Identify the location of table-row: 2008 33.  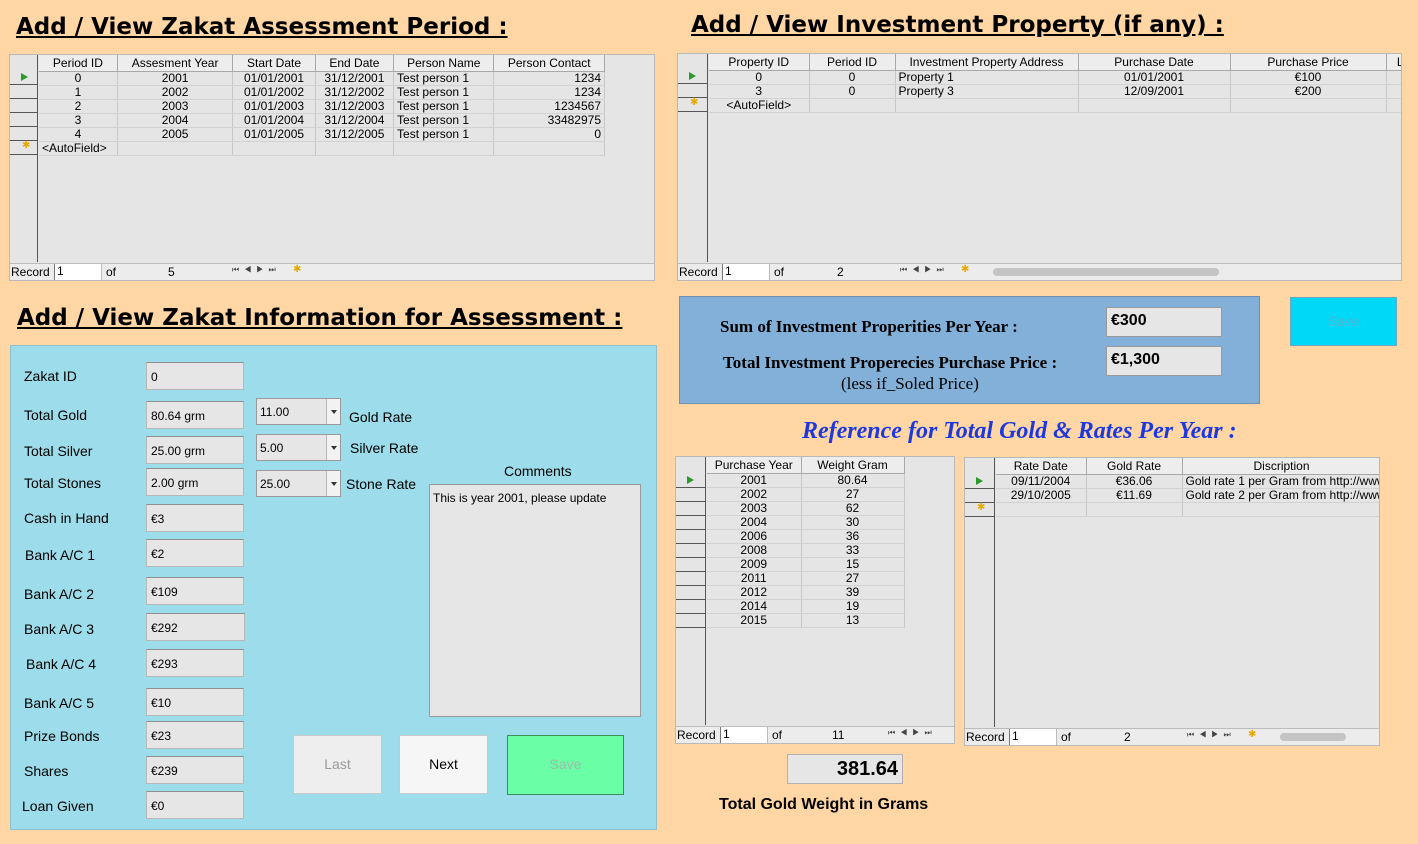
(806, 550).